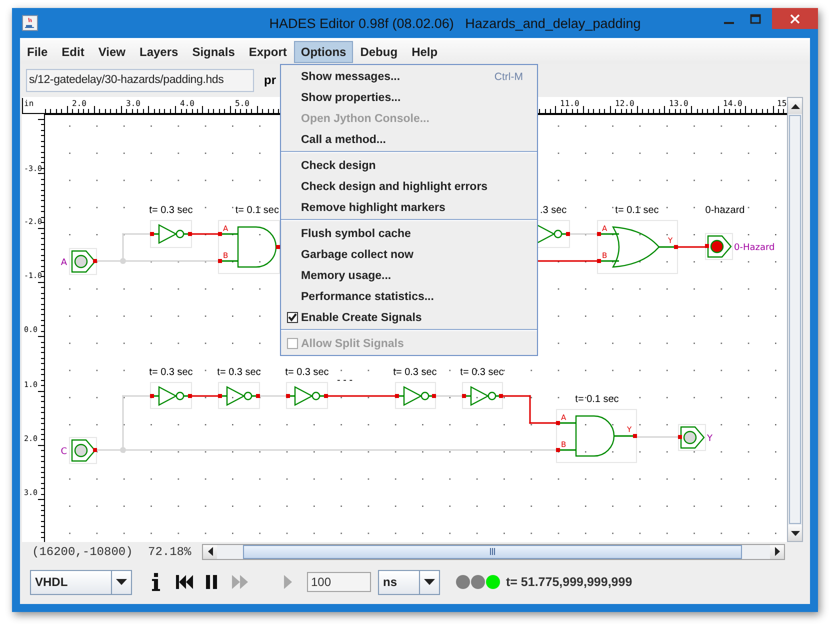 The width and height of the screenshot is (832, 632). I want to click on ruler-label: 12.0, so click(624, 103).